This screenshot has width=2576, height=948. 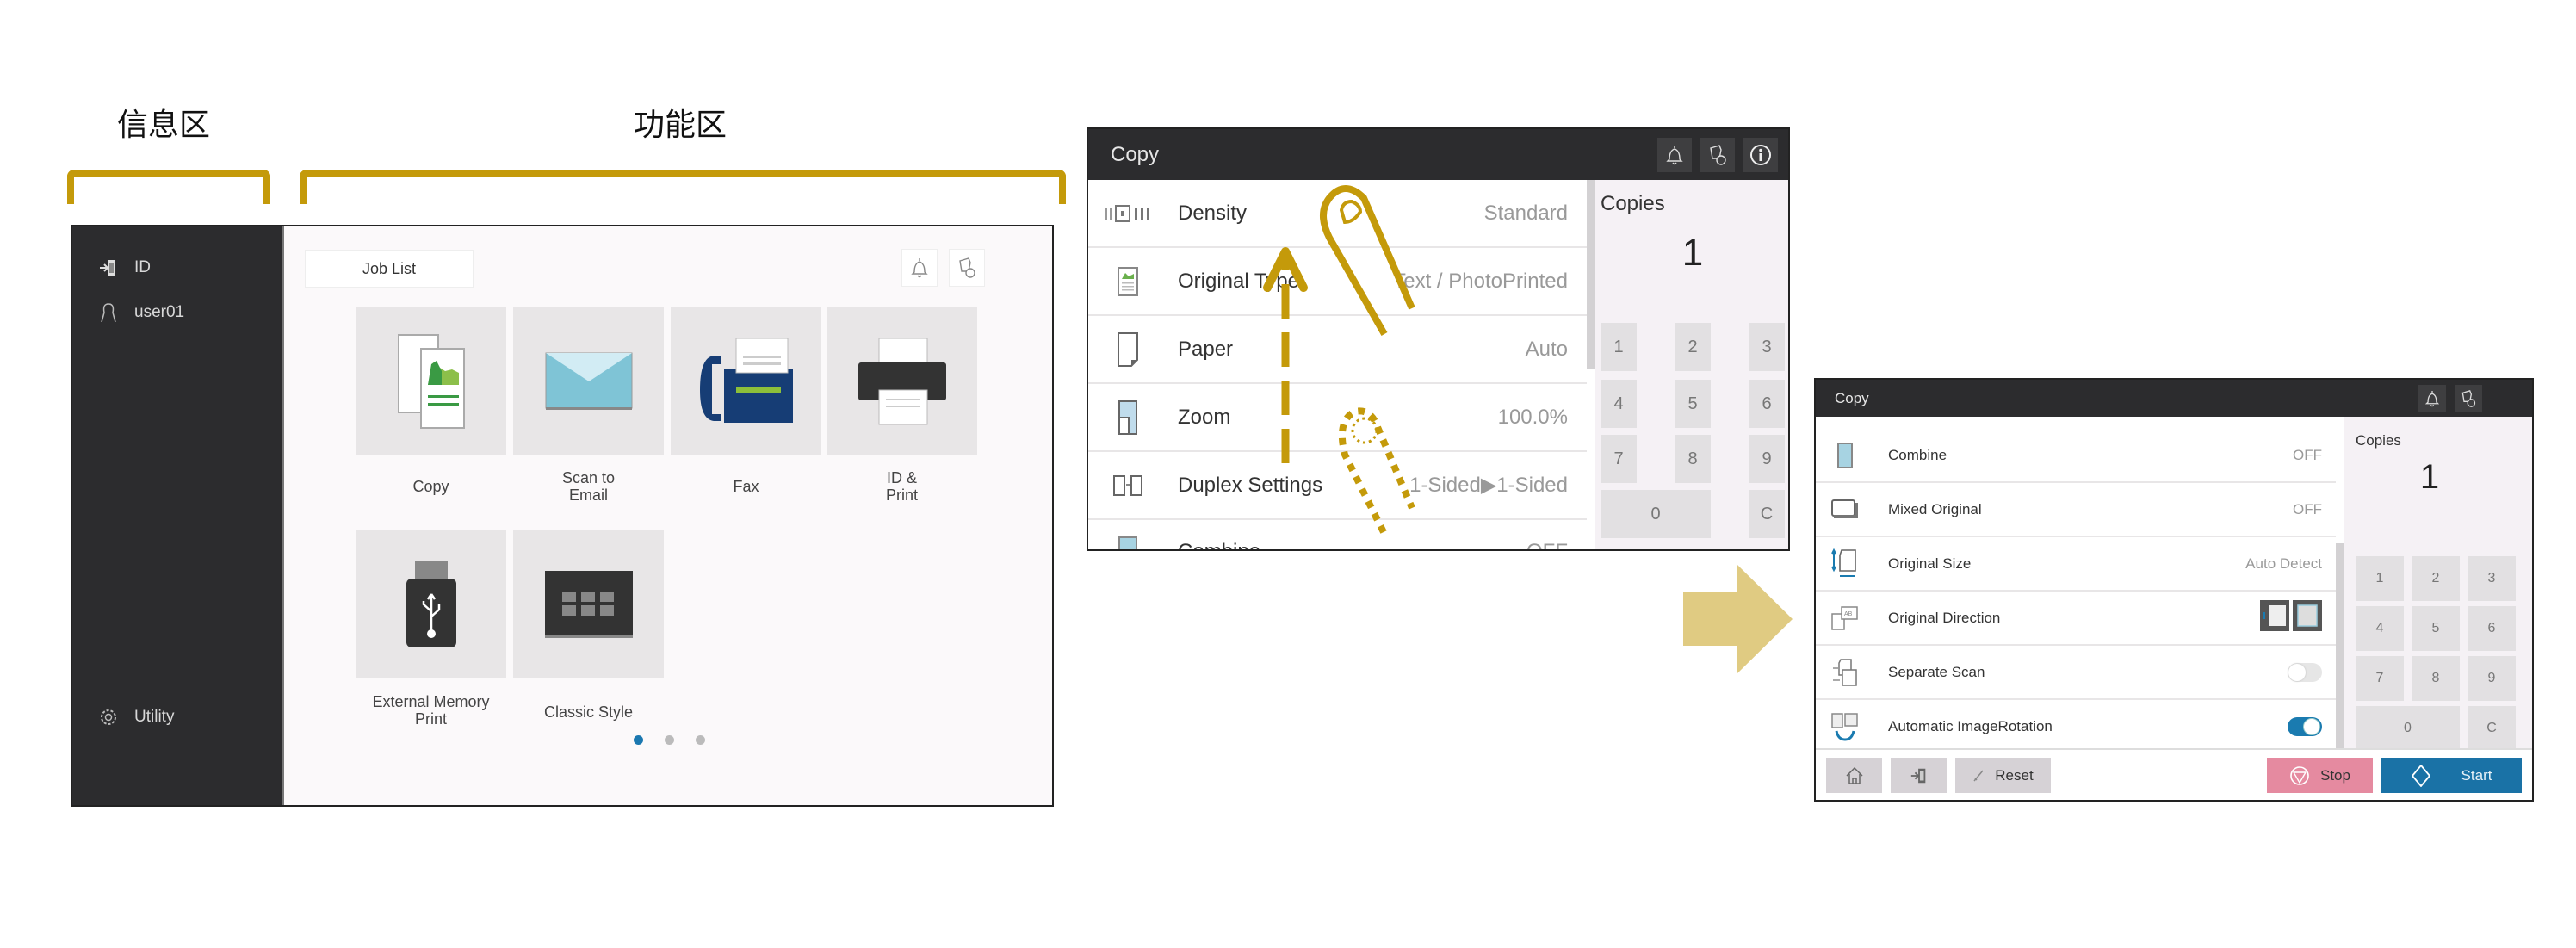 I want to click on function-zone-label: 功能区, so click(x=680, y=125).